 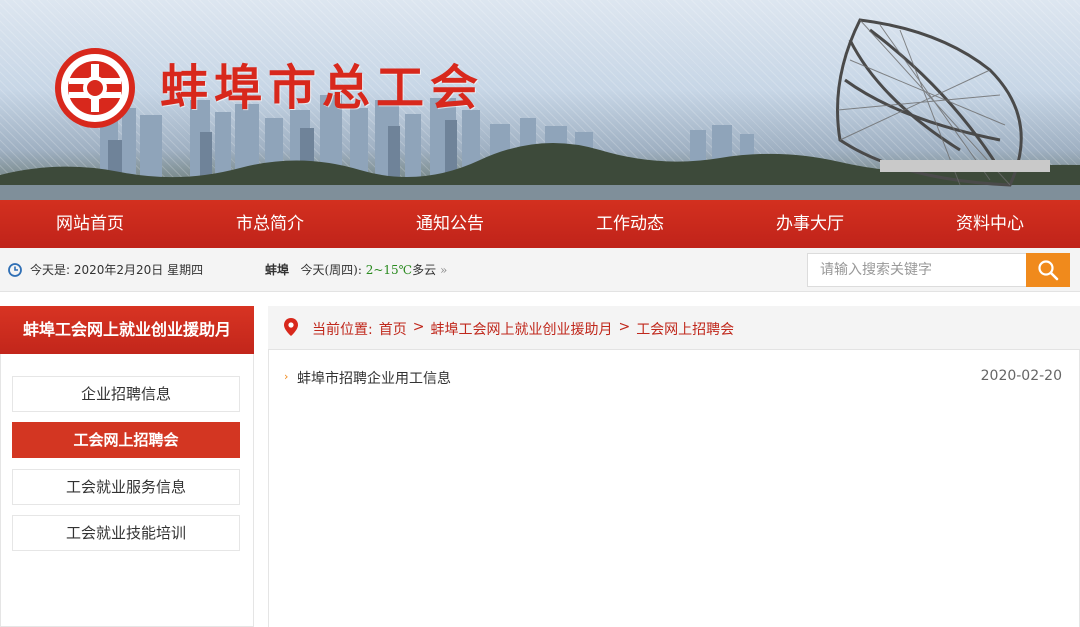 What do you see at coordinates (990, 224) in the screenshot?
I see `nav-resources: 资料中心` at bounding box center [990, 224].